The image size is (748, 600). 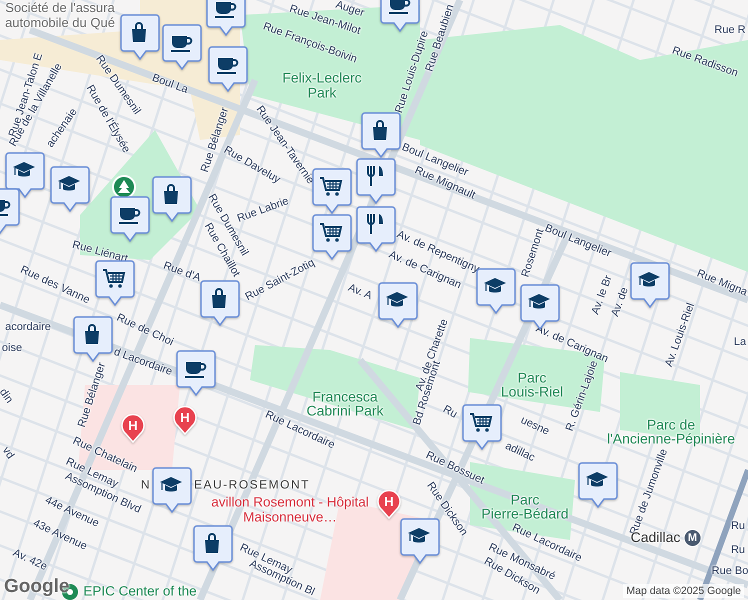 I want to click on street-label: Boul La, so click(x=170, y=84).